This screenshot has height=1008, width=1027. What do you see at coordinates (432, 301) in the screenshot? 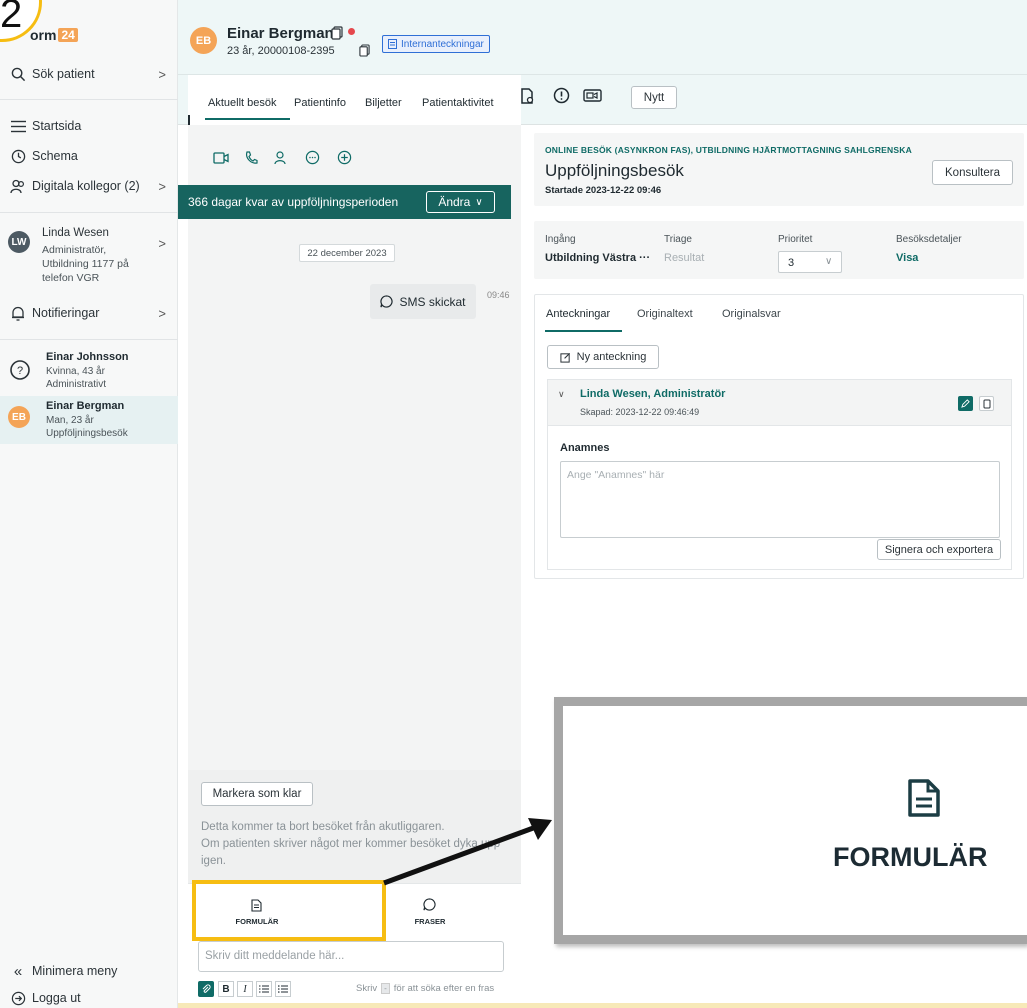
I see `sms-label: SMS skickat` at bounding box center [432, 301].